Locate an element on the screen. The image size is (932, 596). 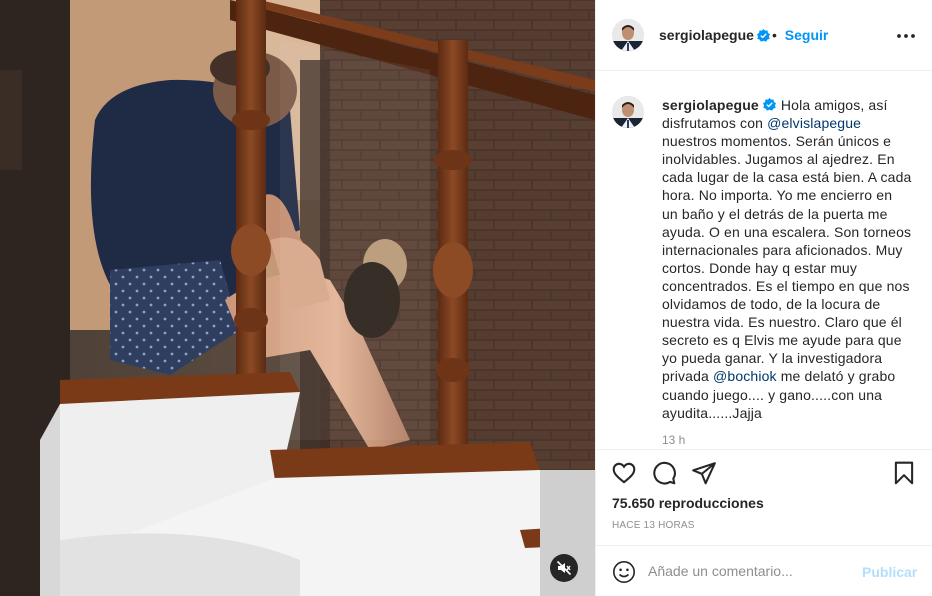
comment-bubble-icon is located at coordinates (664, 473).